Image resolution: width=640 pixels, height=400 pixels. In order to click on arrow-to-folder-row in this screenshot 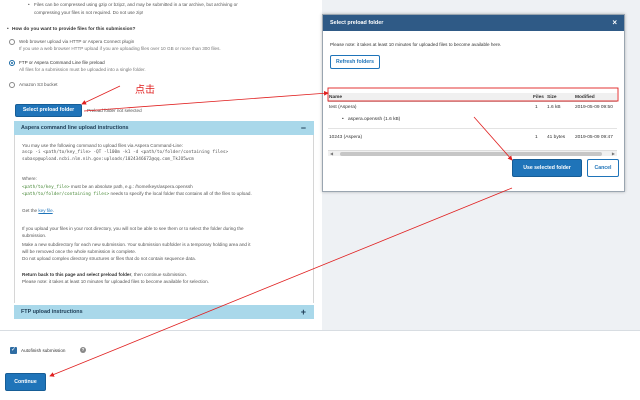, I will do `click(206, 101)`.